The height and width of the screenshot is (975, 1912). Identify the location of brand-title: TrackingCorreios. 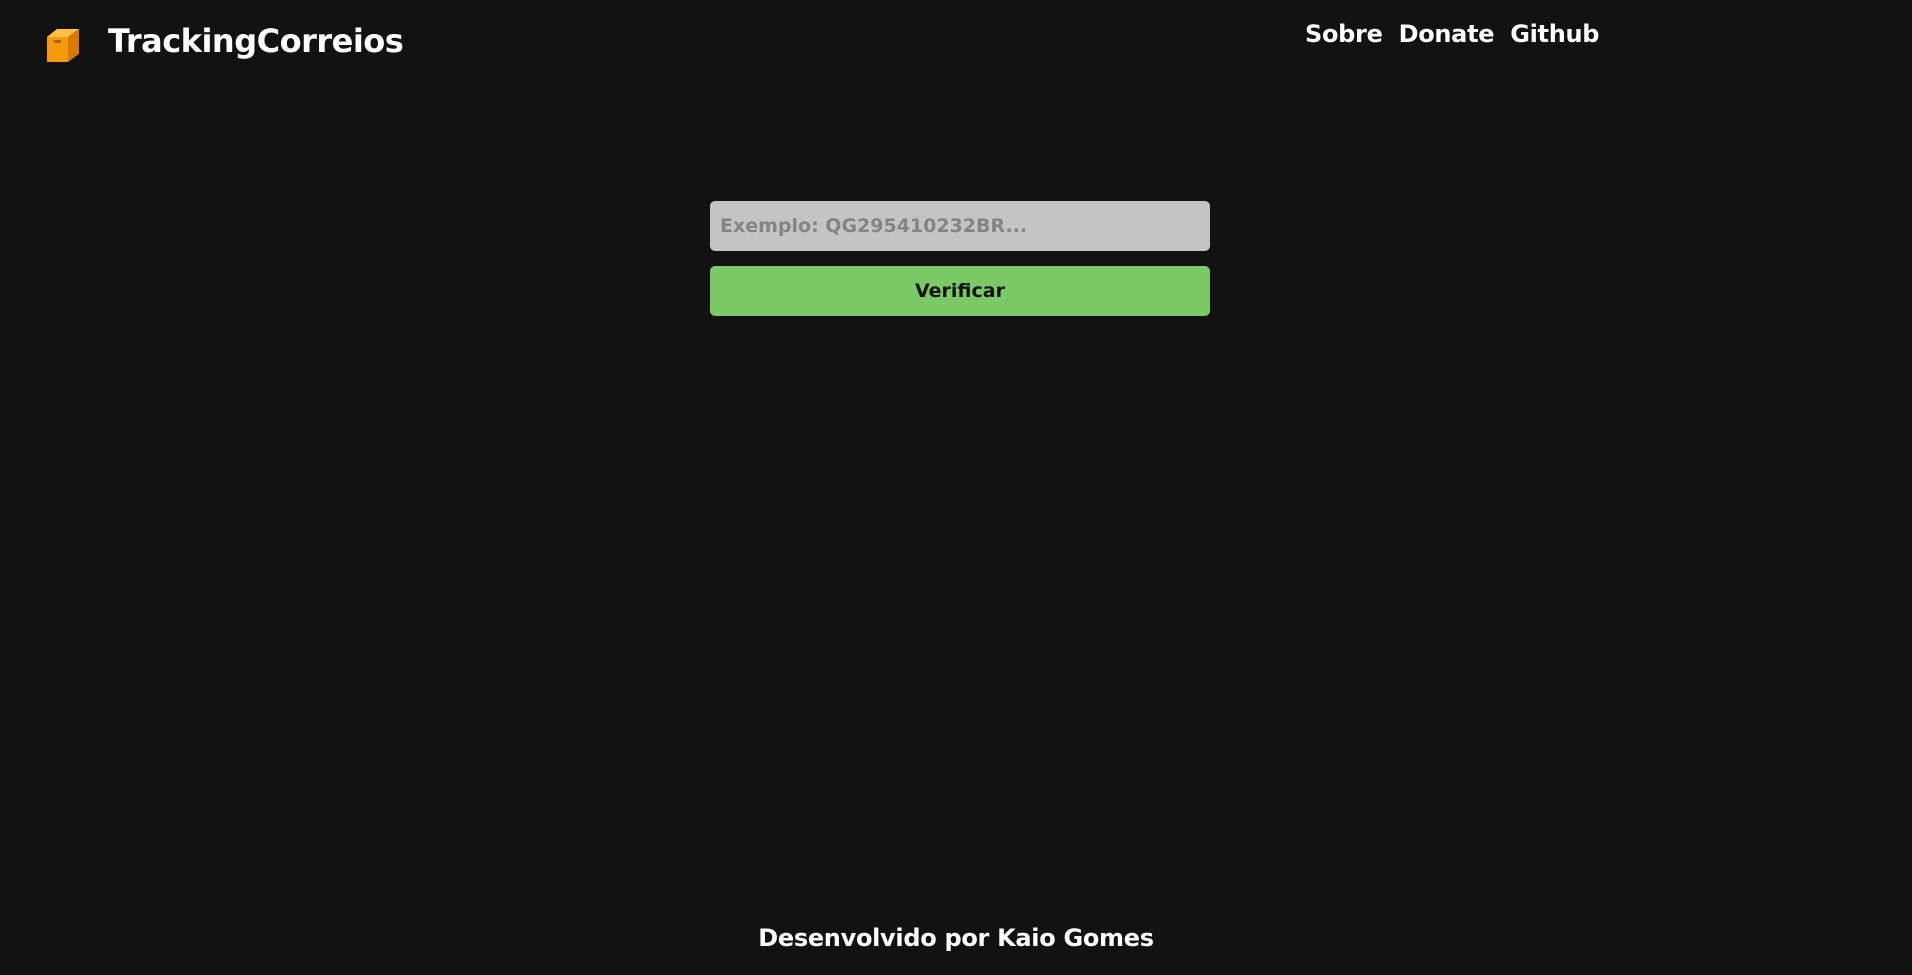
(256, 41).